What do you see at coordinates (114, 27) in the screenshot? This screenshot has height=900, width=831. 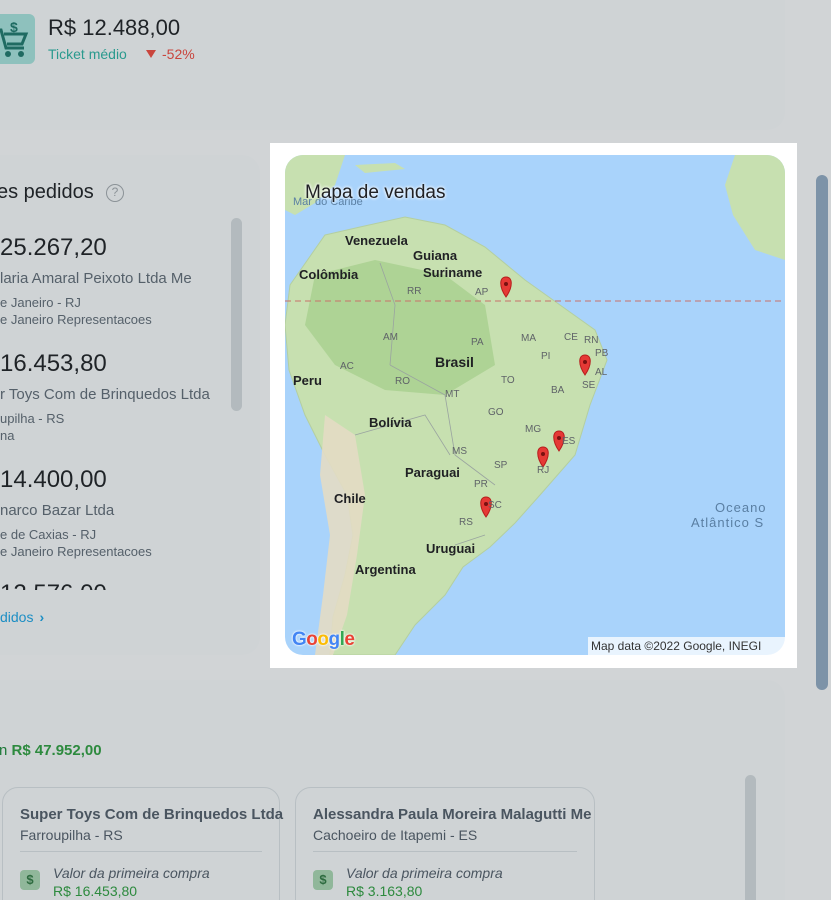 I see `ticket-medio-value: R$ 12.488,00` at bounding box center [114, 27].